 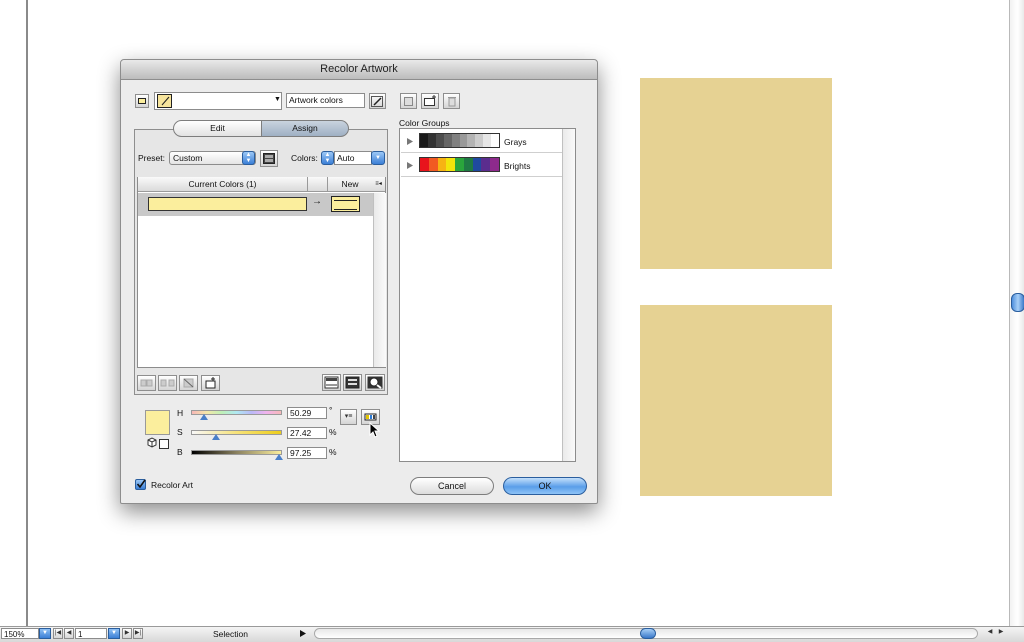 What do you see at coordinates (138, 633) in the screenshot?
I see `last-artboard-button: ▶|` at bounding box center [138, 633].